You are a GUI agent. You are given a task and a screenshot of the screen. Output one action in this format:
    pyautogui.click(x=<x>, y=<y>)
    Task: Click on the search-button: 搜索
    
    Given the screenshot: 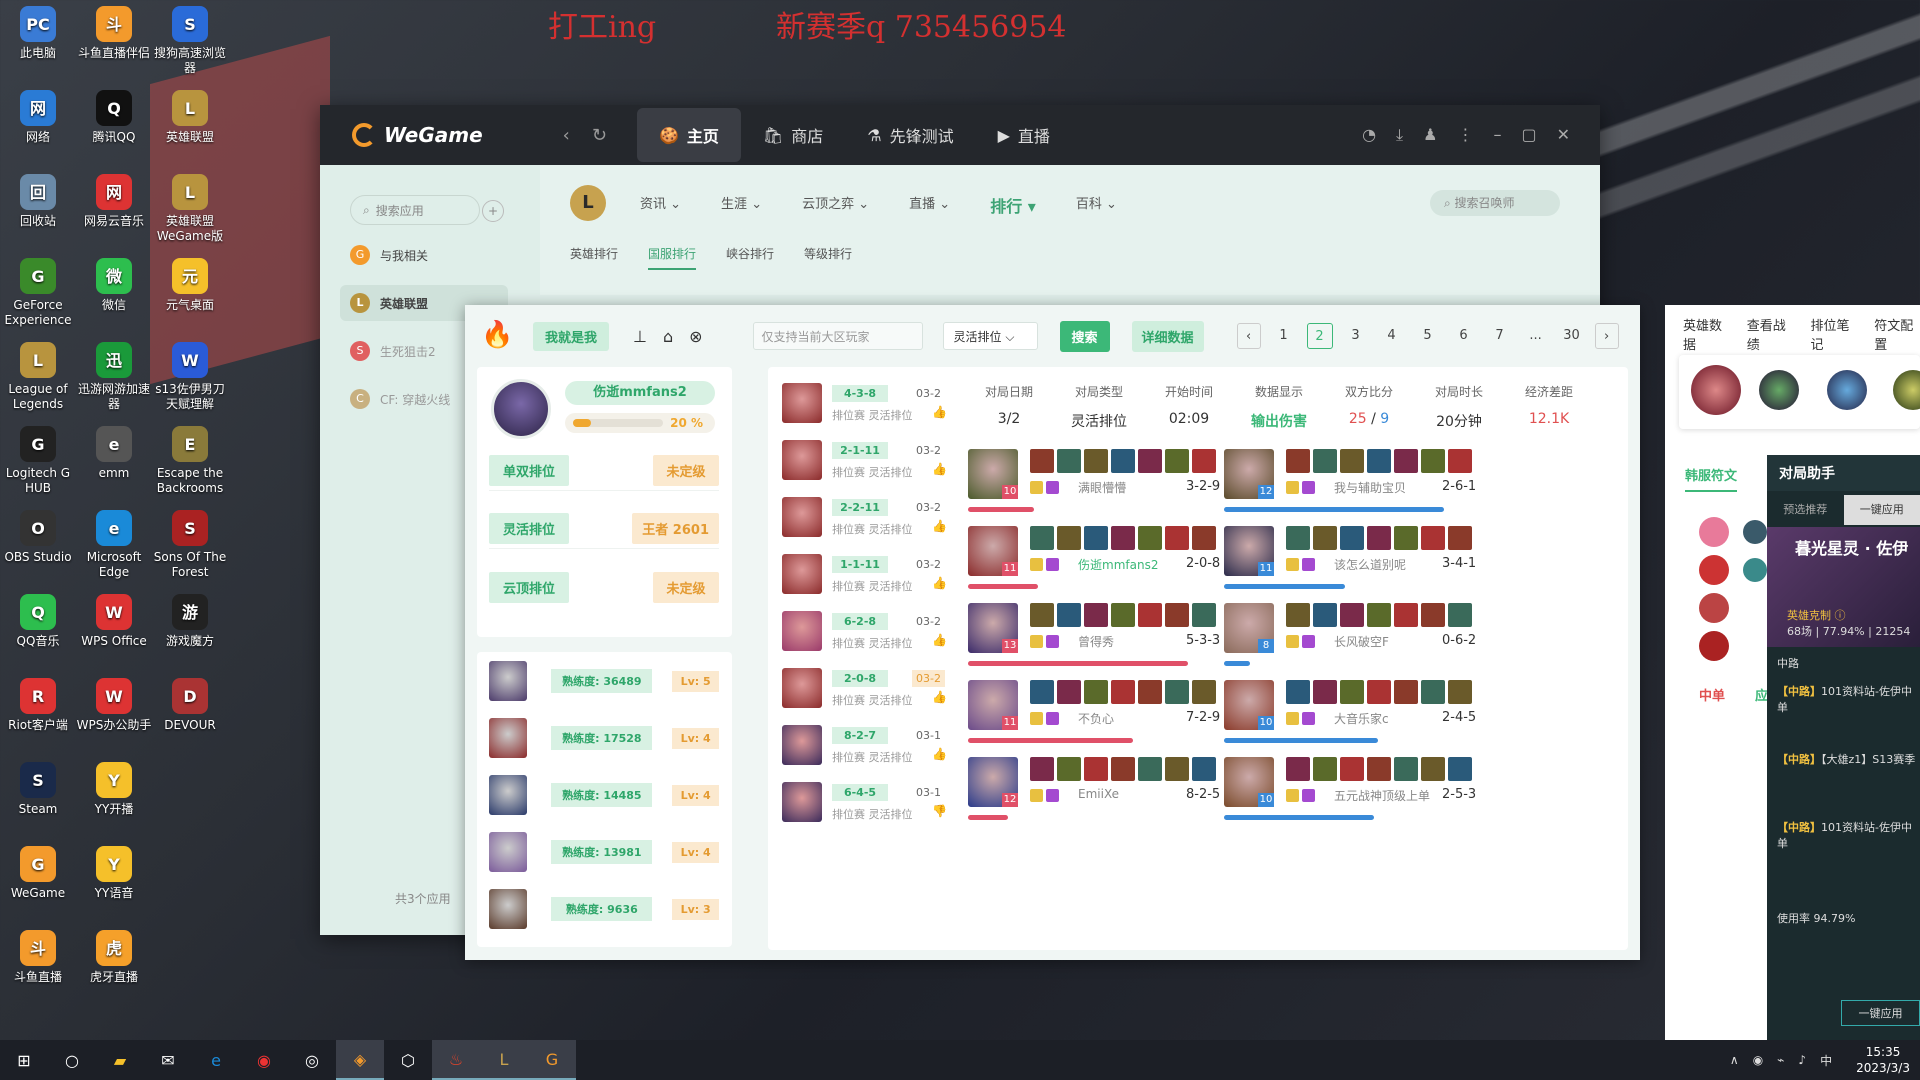 What is the action you would take?
    pyautogui.click(x=1084, y=336)
    